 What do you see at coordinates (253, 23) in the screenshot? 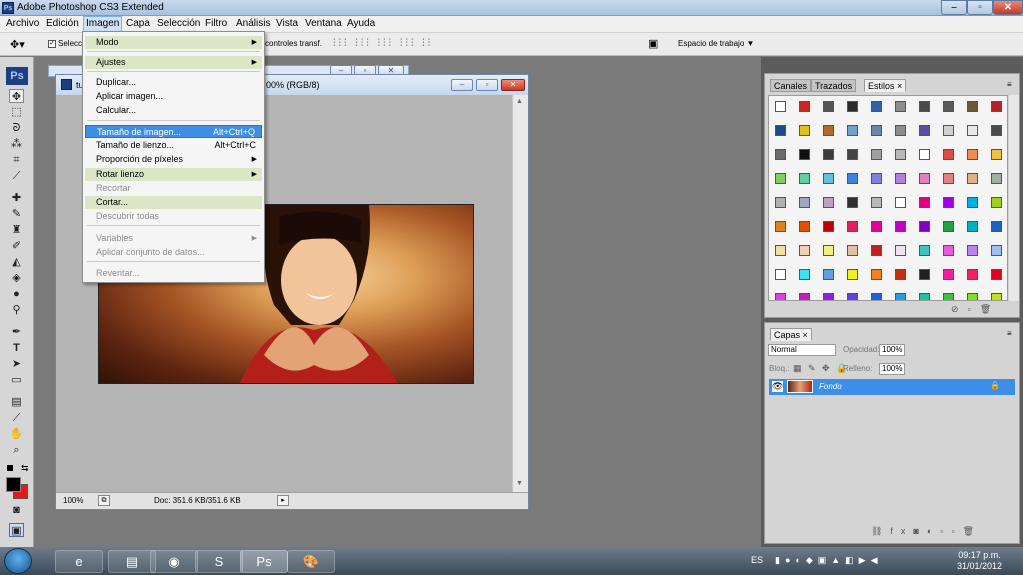
I see `menu-analisis: Análisis` at bounding box center [253, 23].